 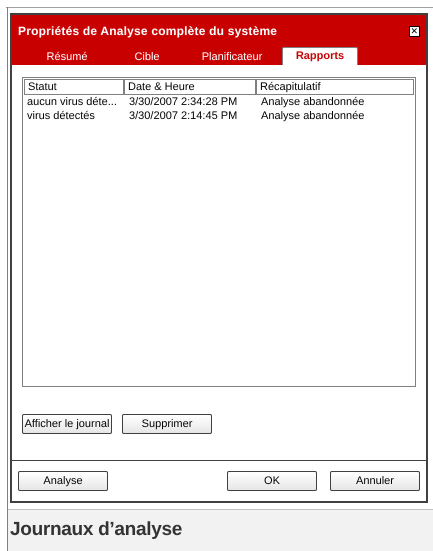 What do you see at coordinates (414, 31) in the screenshot?
I see `close-button: ✕` at bounding box center [414, 31].